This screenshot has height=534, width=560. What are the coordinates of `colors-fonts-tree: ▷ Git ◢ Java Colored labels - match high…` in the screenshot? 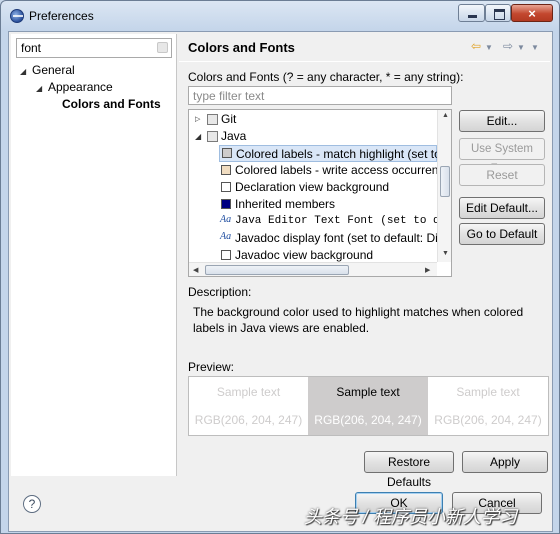 It's located at (320, 193).